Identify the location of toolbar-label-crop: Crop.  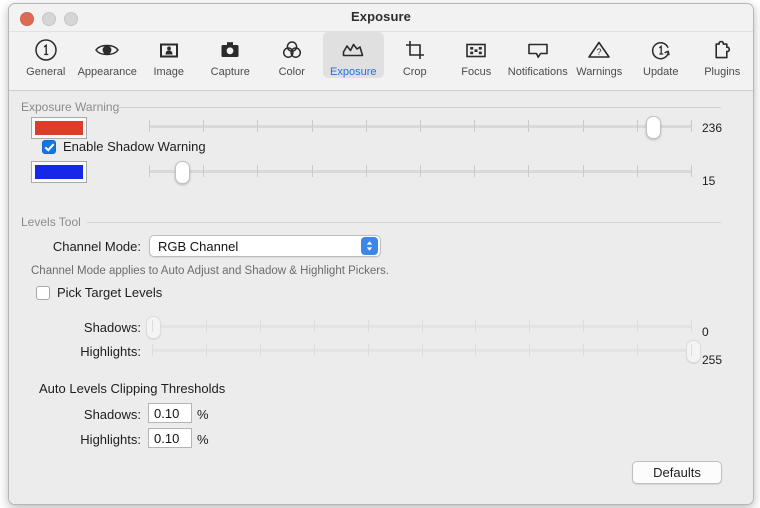
(414, 72).